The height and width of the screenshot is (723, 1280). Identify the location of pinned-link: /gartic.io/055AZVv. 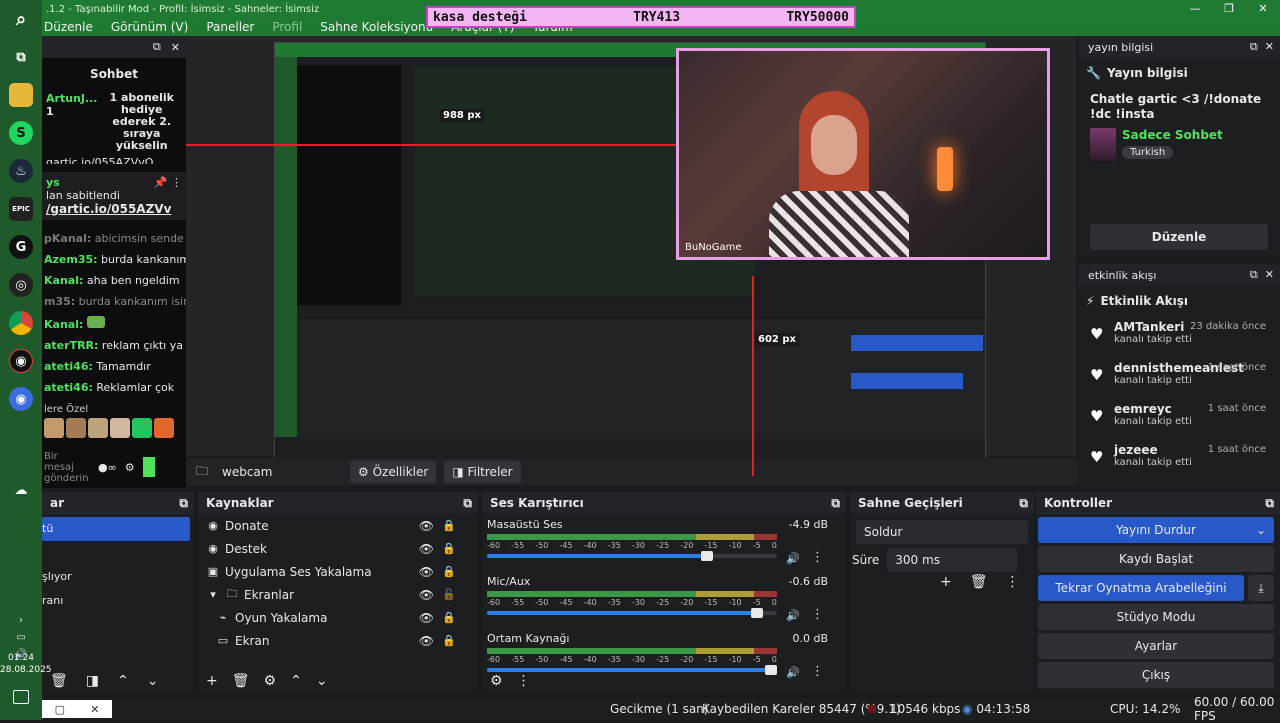
(114, 209).